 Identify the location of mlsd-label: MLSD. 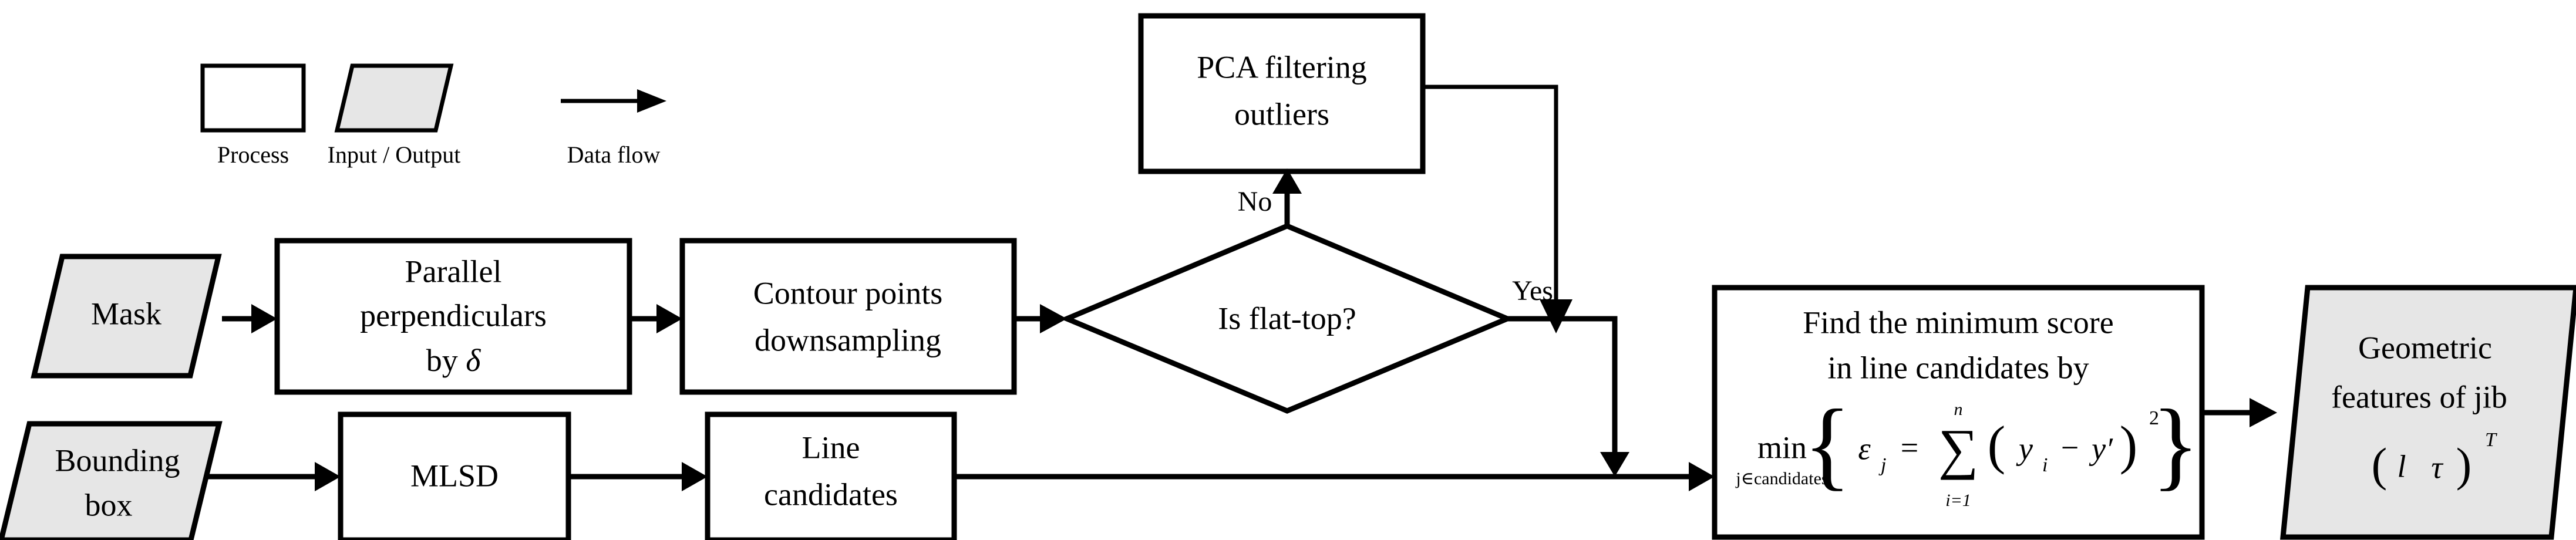
(454, 475).